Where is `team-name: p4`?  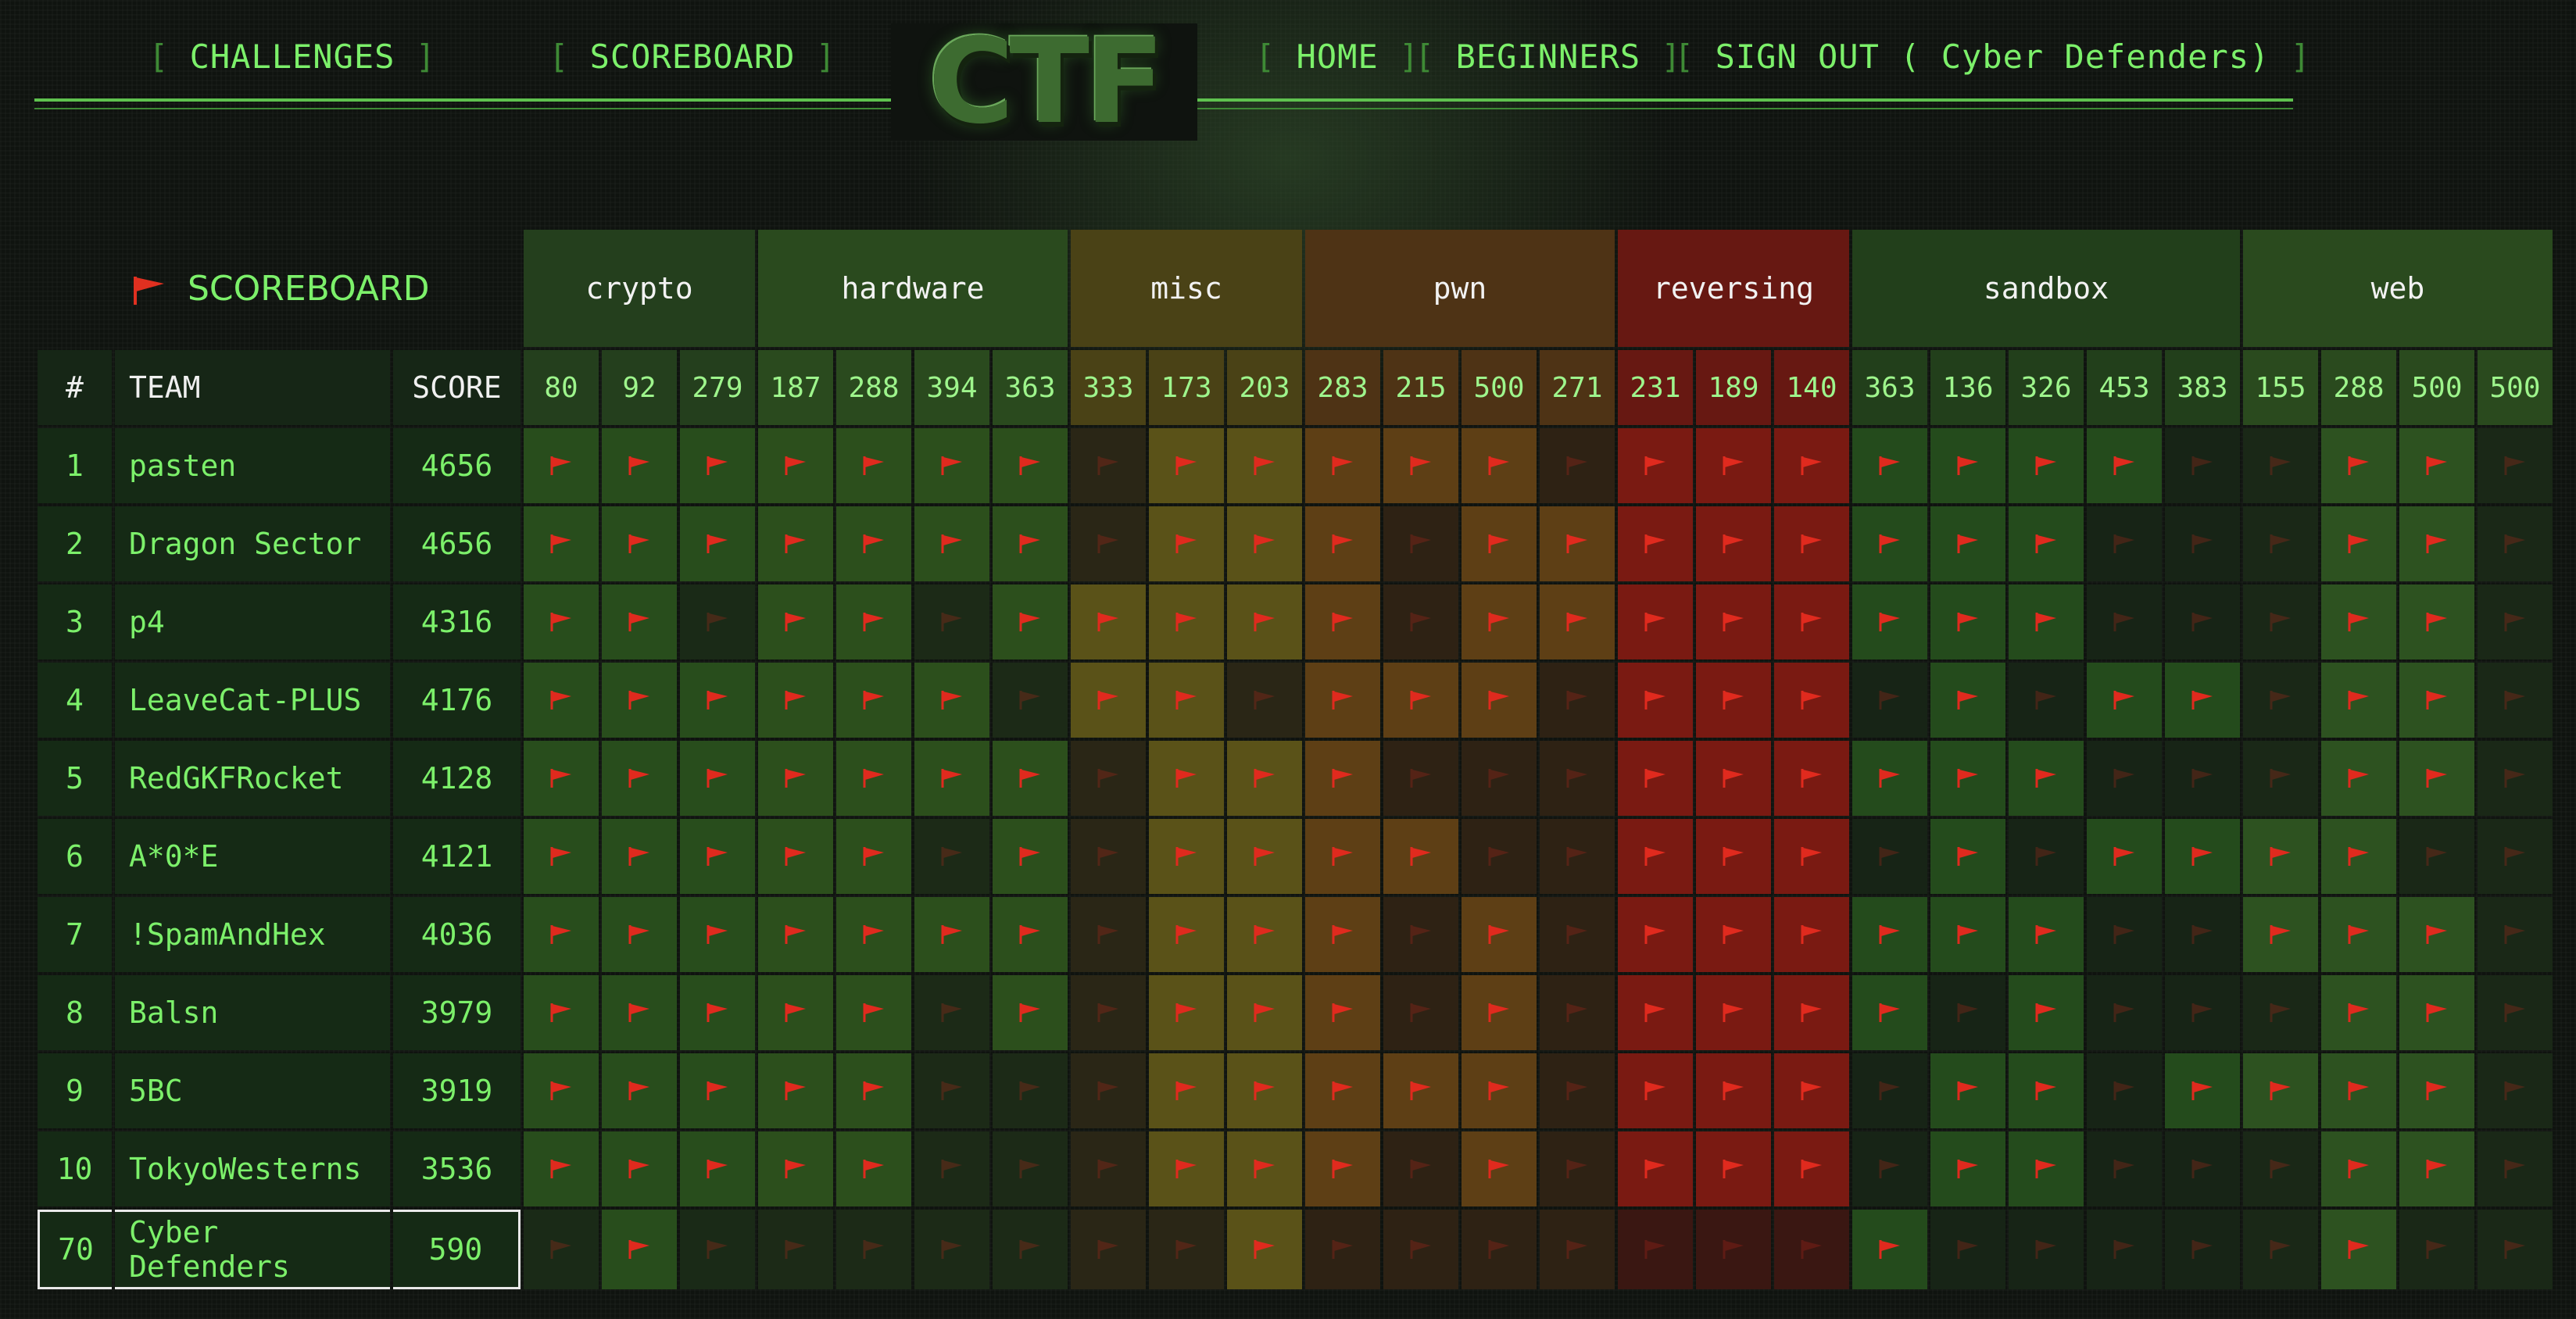 team-name: p4 is located at coordinates (252, 622).